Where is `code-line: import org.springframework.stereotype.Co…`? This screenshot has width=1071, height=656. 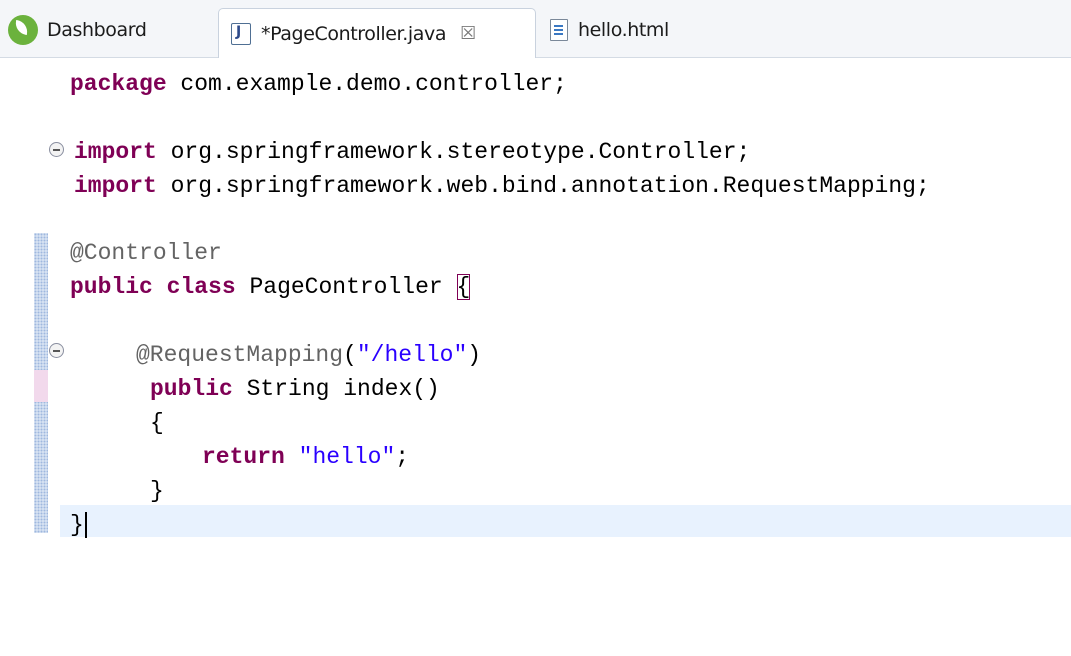 code-line: import org.springframework.stereotype.Co… is located at coordinates (412, 152).